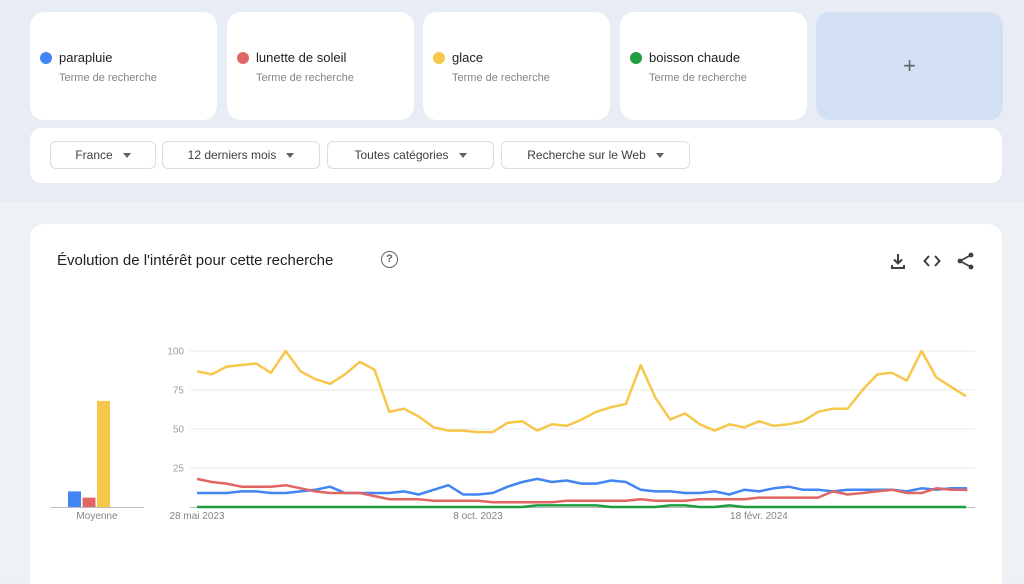  Describe the element at coordinates (94, 155) in the screenshot. I see `filter-label: France` at that location.